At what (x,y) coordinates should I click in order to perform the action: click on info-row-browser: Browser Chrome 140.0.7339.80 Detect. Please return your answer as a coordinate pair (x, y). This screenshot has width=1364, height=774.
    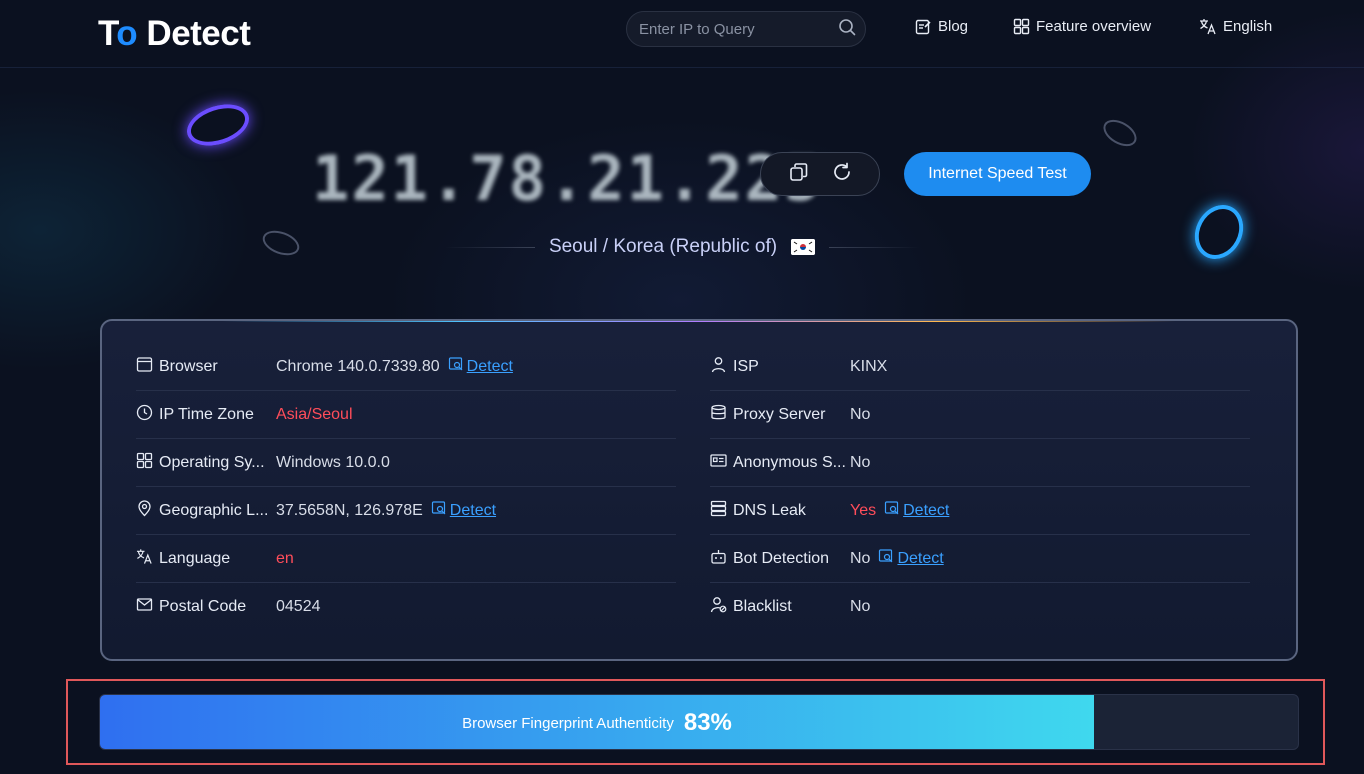
    Looking at the image, I should click on (406, 367).